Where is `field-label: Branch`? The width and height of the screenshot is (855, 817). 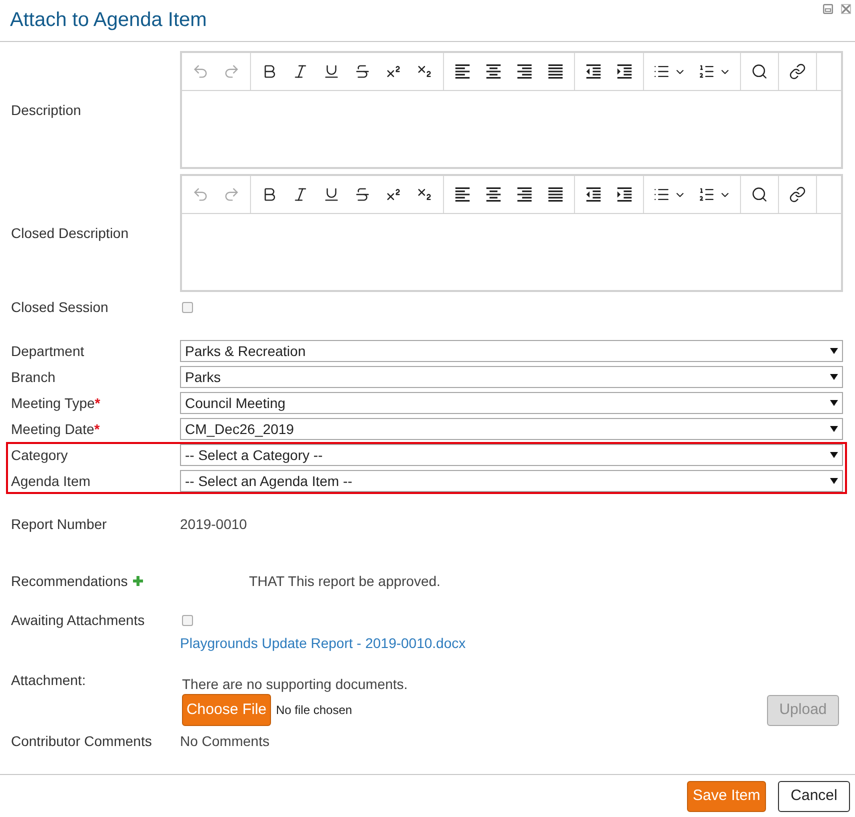 field-label: Branch is located at coordinates (33, 377).